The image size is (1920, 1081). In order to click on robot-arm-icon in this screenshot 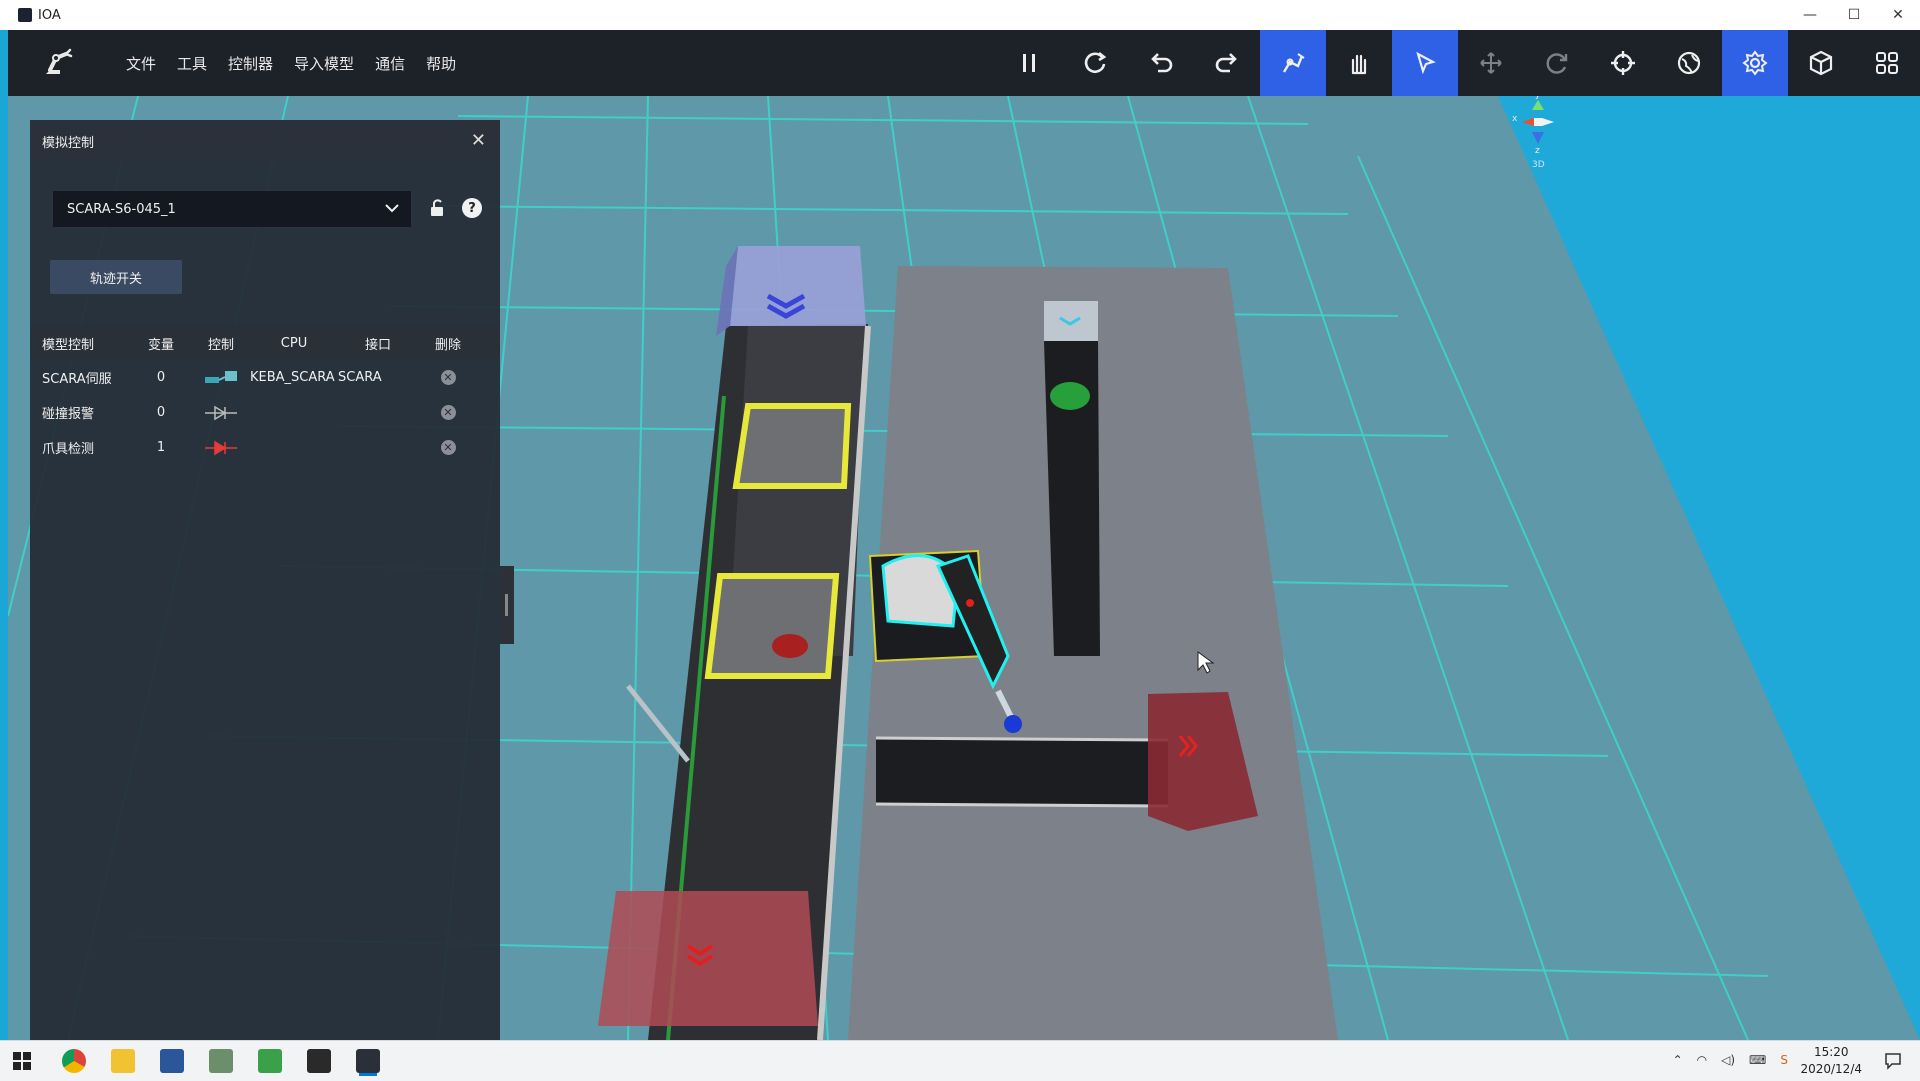, I will do `click(1293, 63)`.